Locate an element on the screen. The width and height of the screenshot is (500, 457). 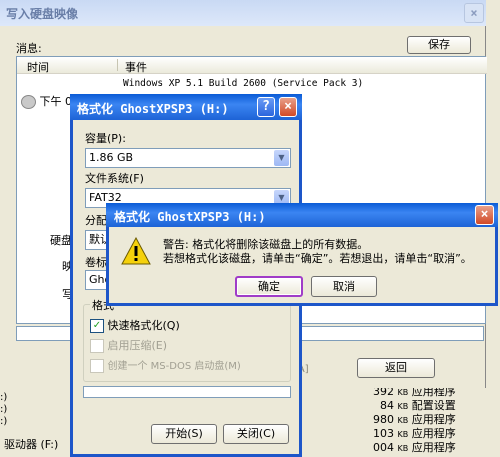
file-row: 103 KB 应用程序 is located at coordinates (431, 434).